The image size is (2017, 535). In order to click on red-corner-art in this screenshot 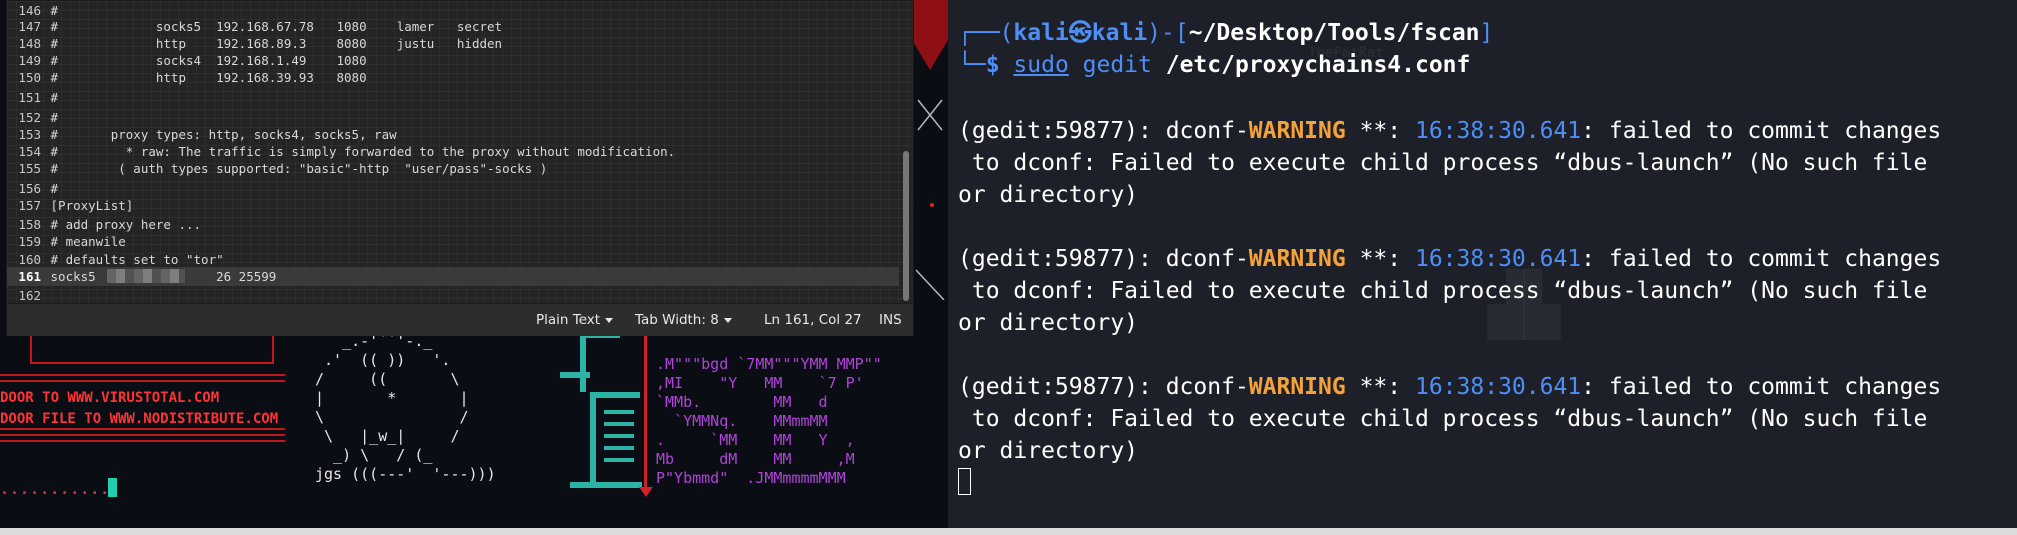, I will do `click(930, 150)`.